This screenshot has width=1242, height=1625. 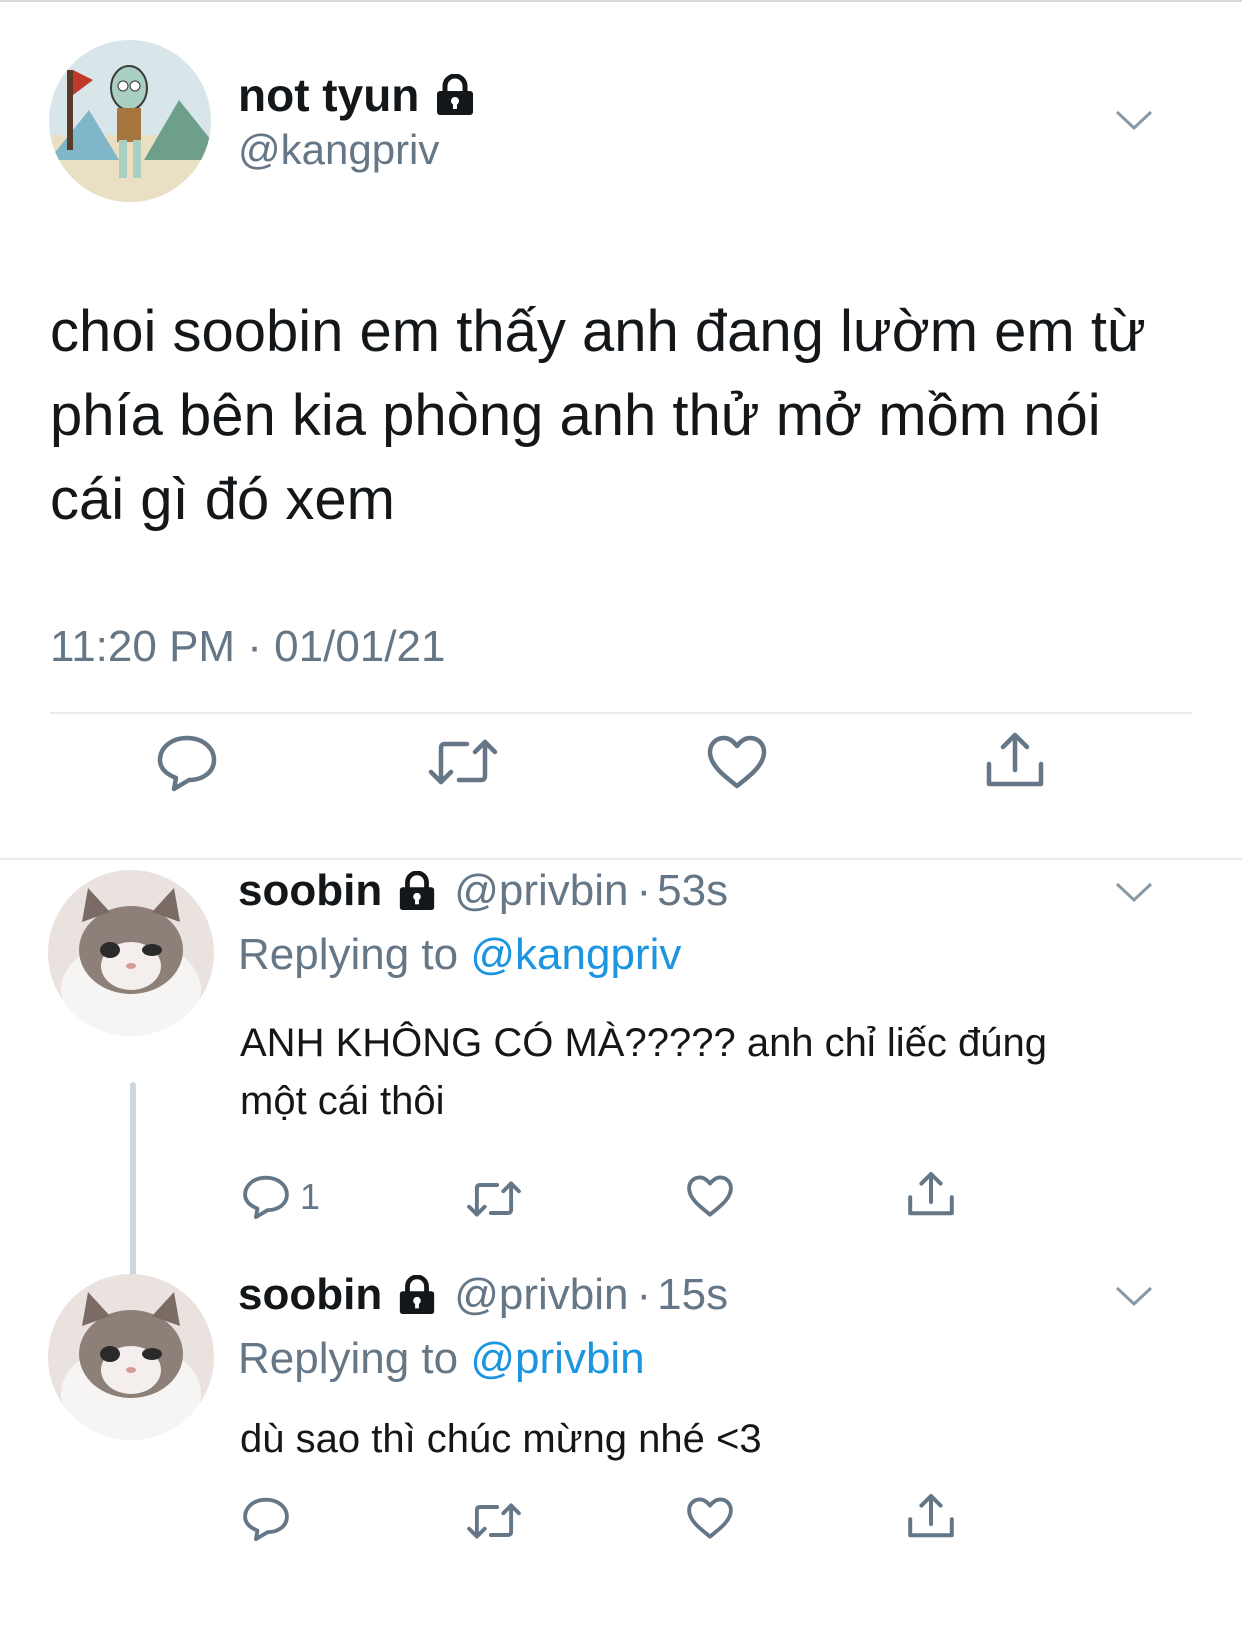 What do you see at coordinates (557, 1358) in the screenshot?
I see `replying-to-mention: @privbin` at bounding box center [557, 1358].